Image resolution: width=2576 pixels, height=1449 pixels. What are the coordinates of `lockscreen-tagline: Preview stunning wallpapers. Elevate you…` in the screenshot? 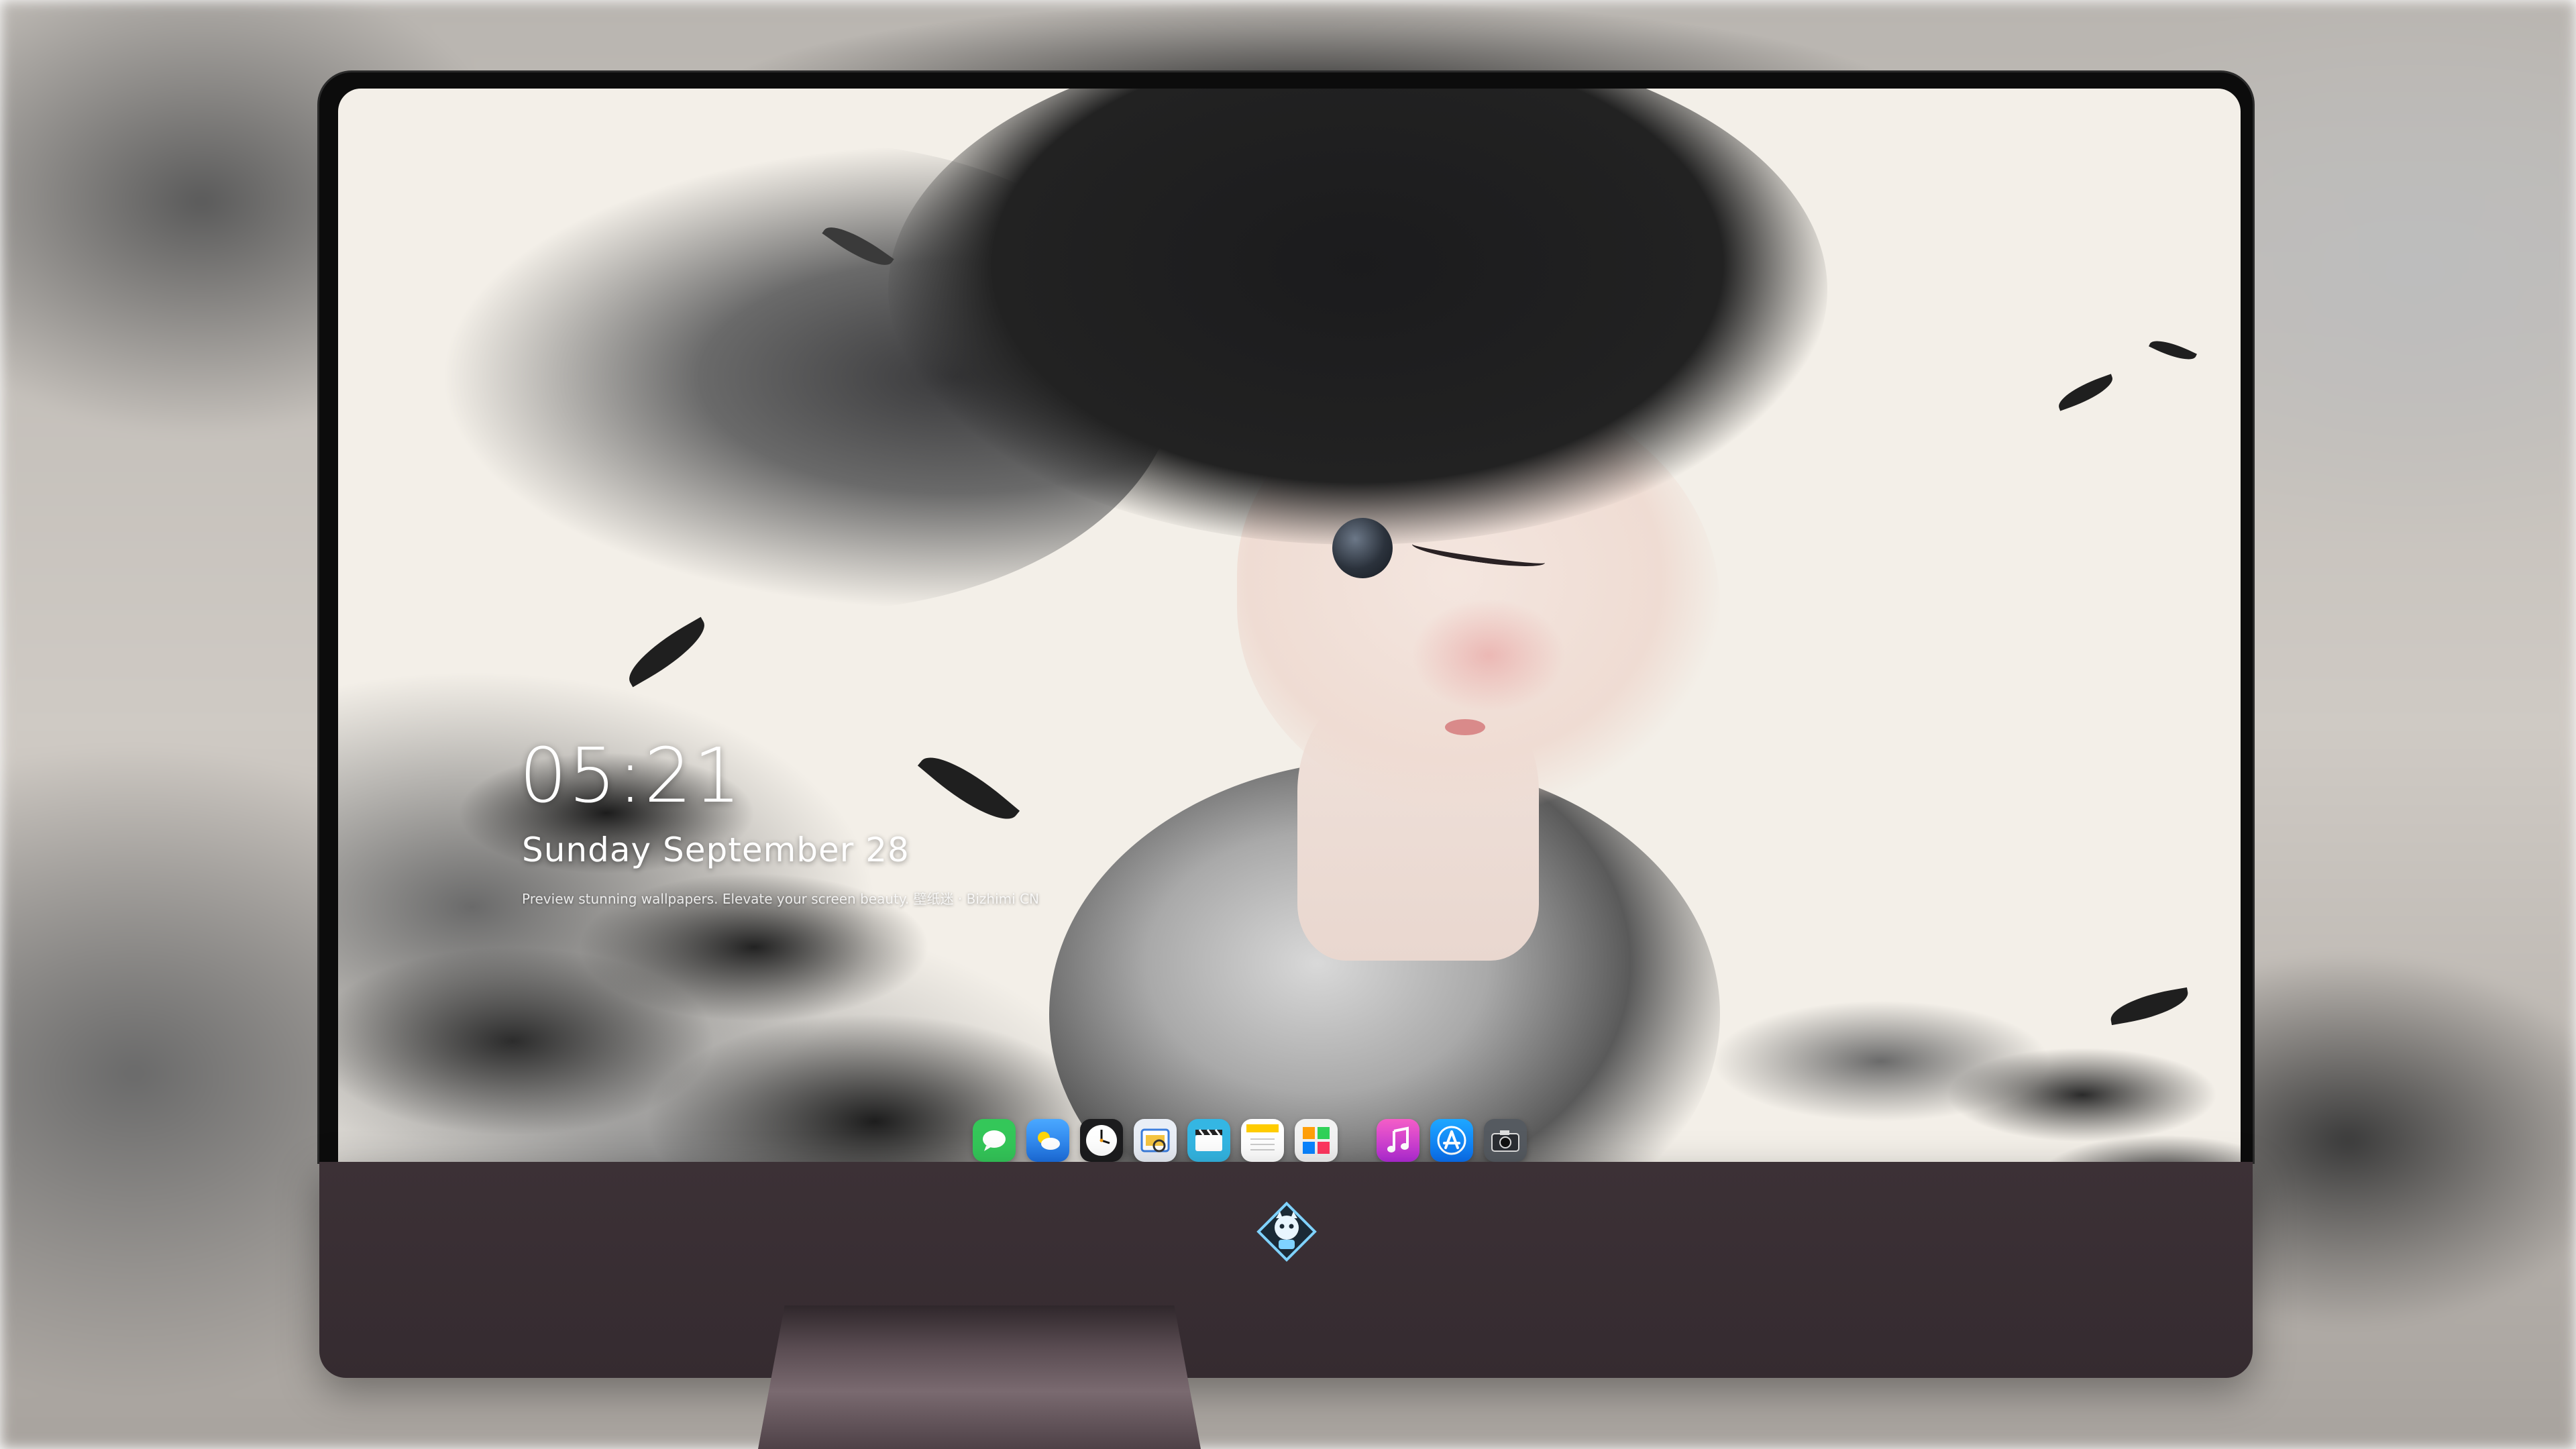 It's located at (780, 899).